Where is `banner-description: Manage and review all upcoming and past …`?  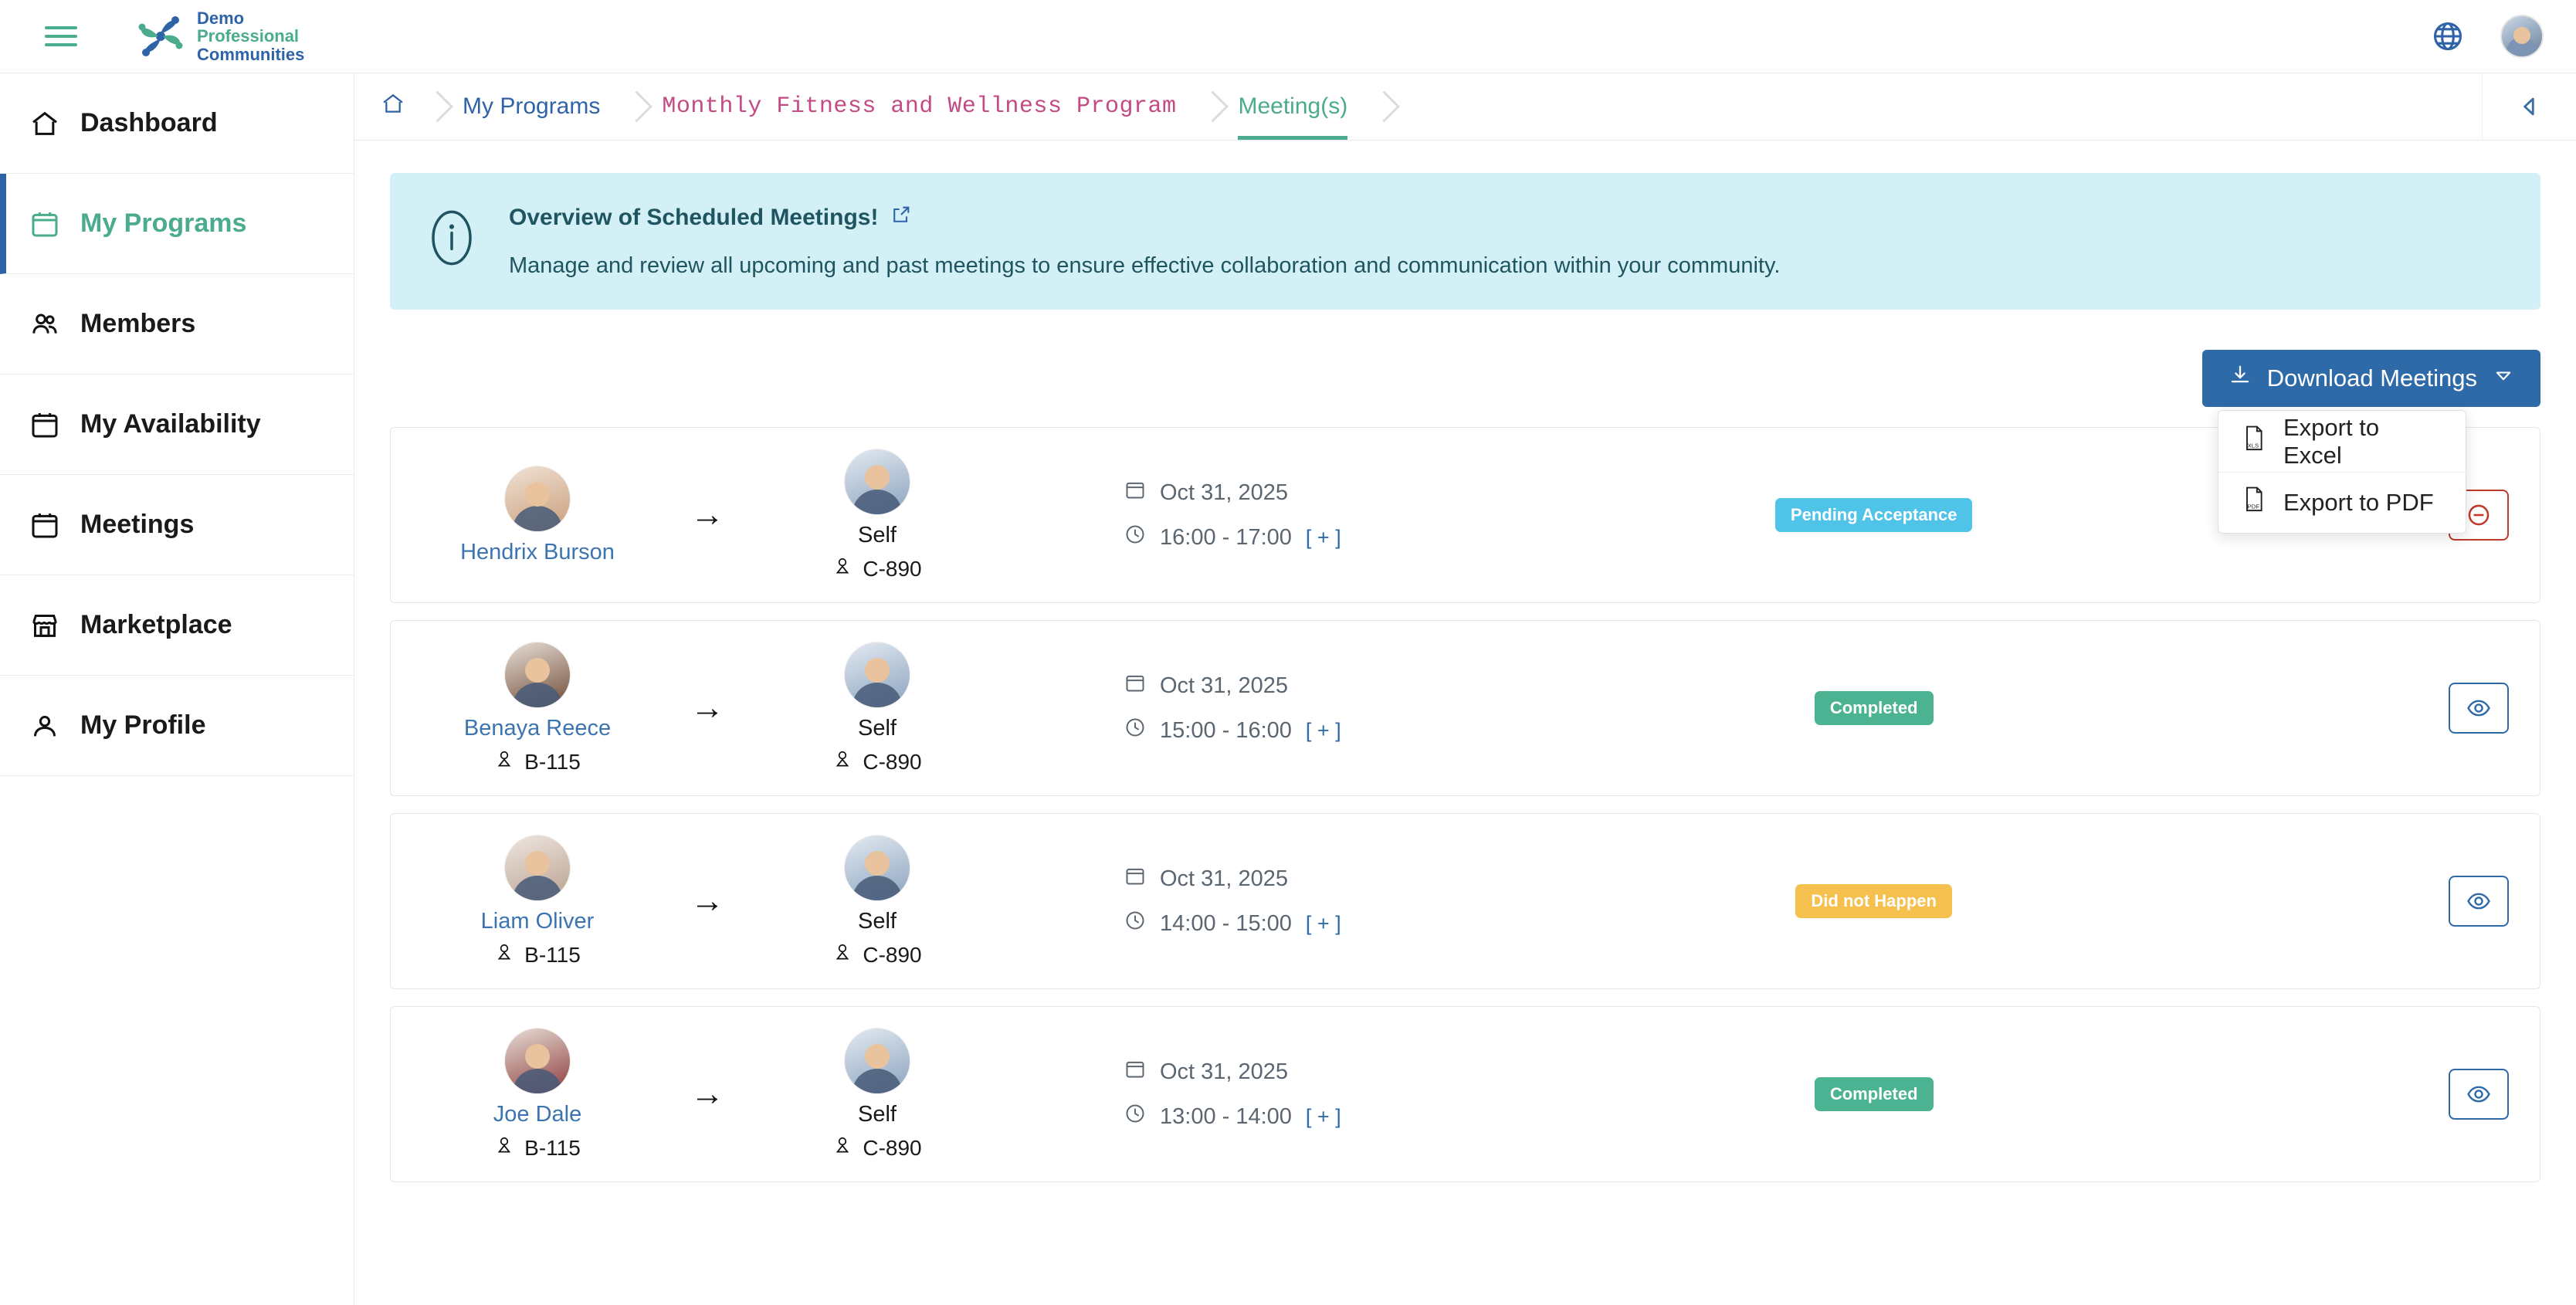
banner-description: Manage and review all upcoming and past … is located at coordinates (1145, 265).